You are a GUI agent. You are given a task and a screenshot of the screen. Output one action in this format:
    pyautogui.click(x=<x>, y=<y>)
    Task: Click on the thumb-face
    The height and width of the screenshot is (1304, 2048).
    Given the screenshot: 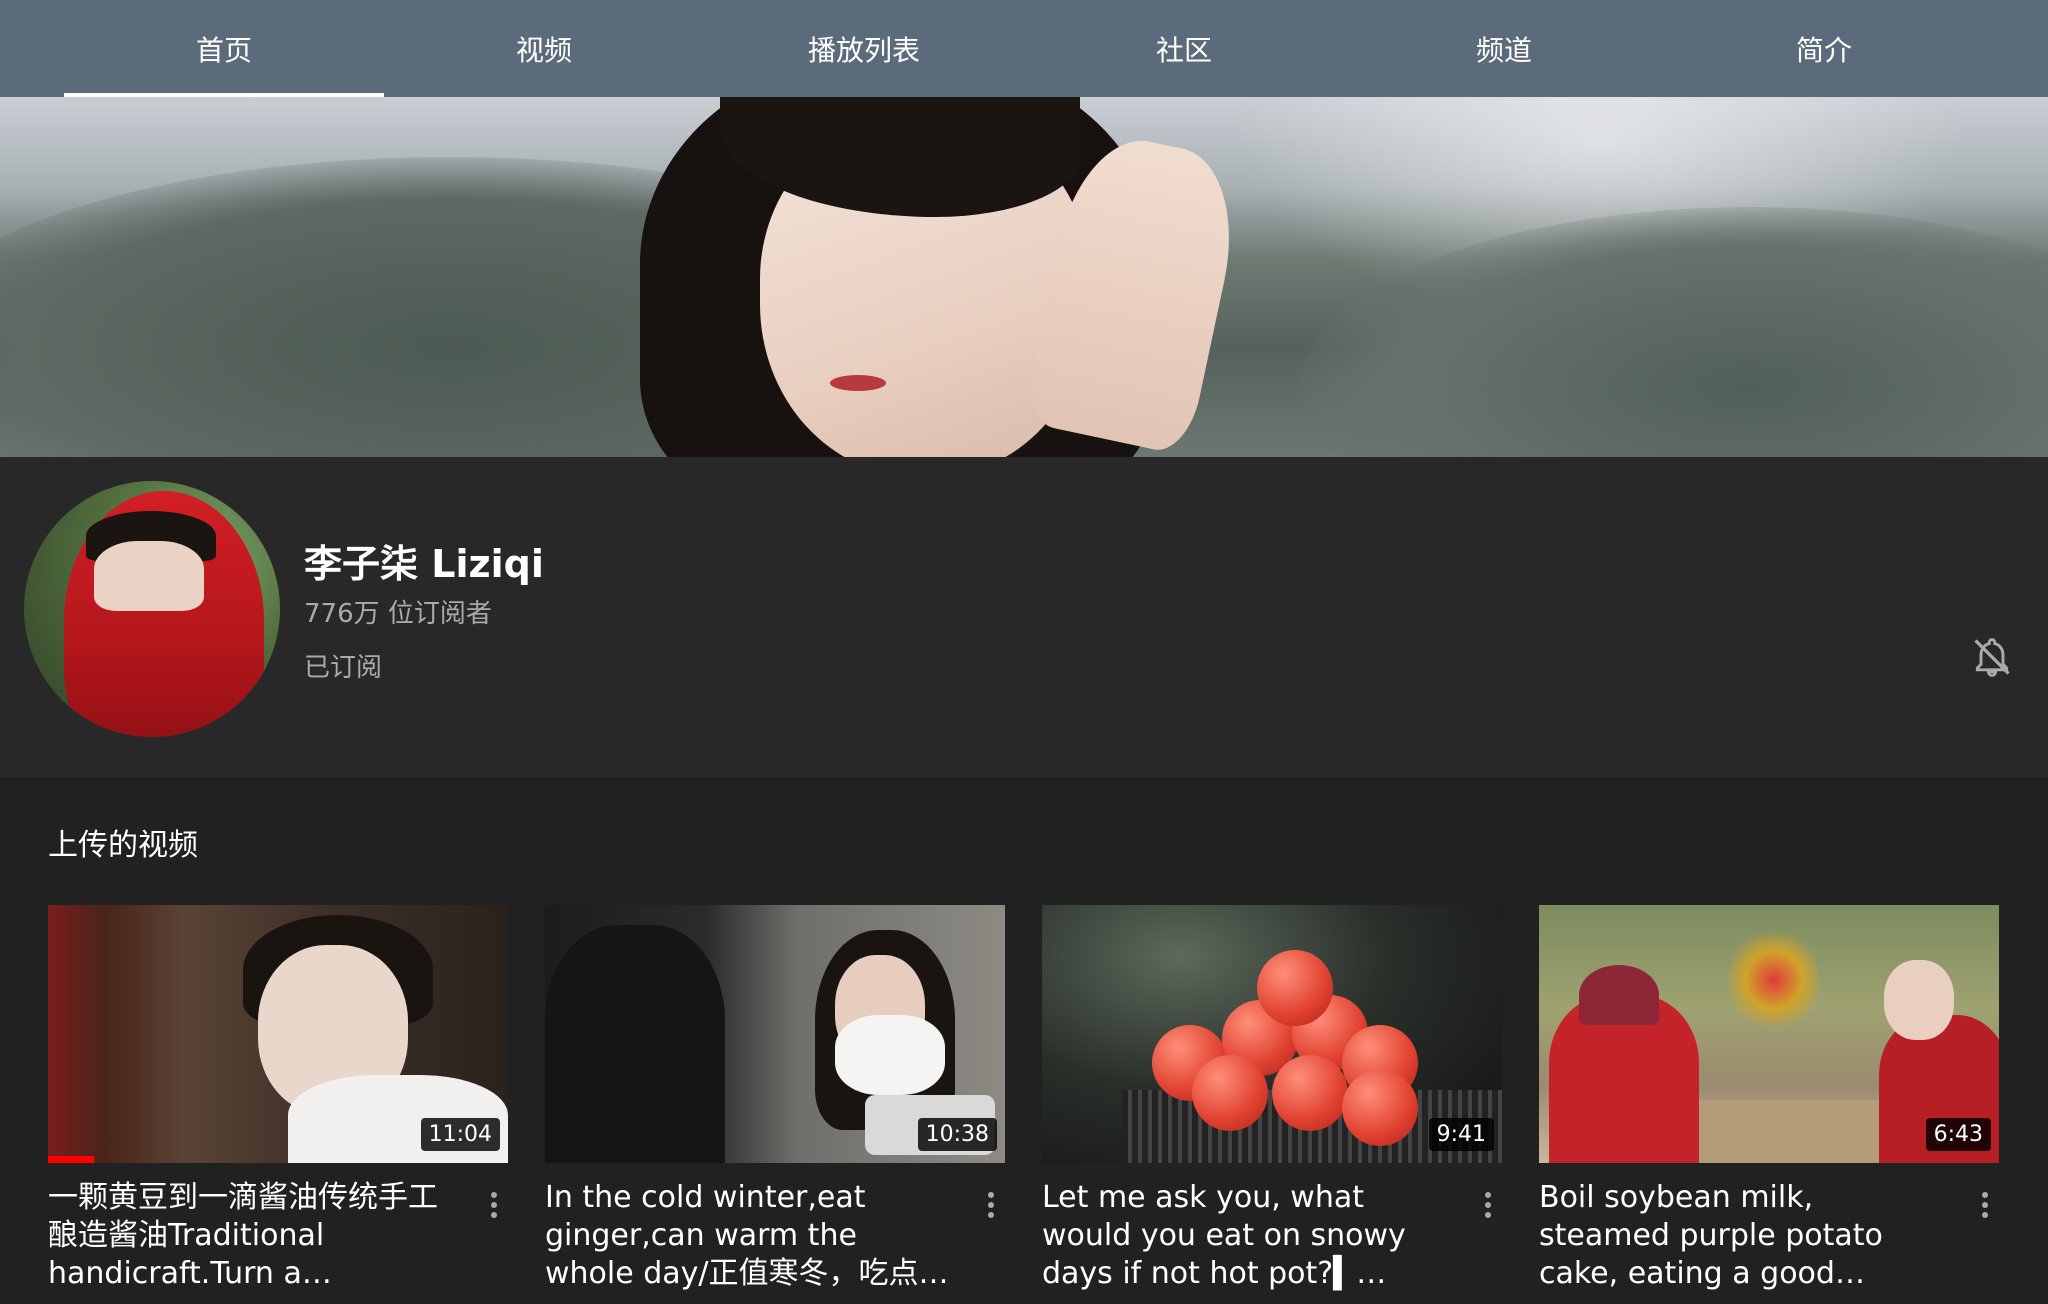 What is the action you would take?
    pyautogui.click(x=1919, y=1000)
    